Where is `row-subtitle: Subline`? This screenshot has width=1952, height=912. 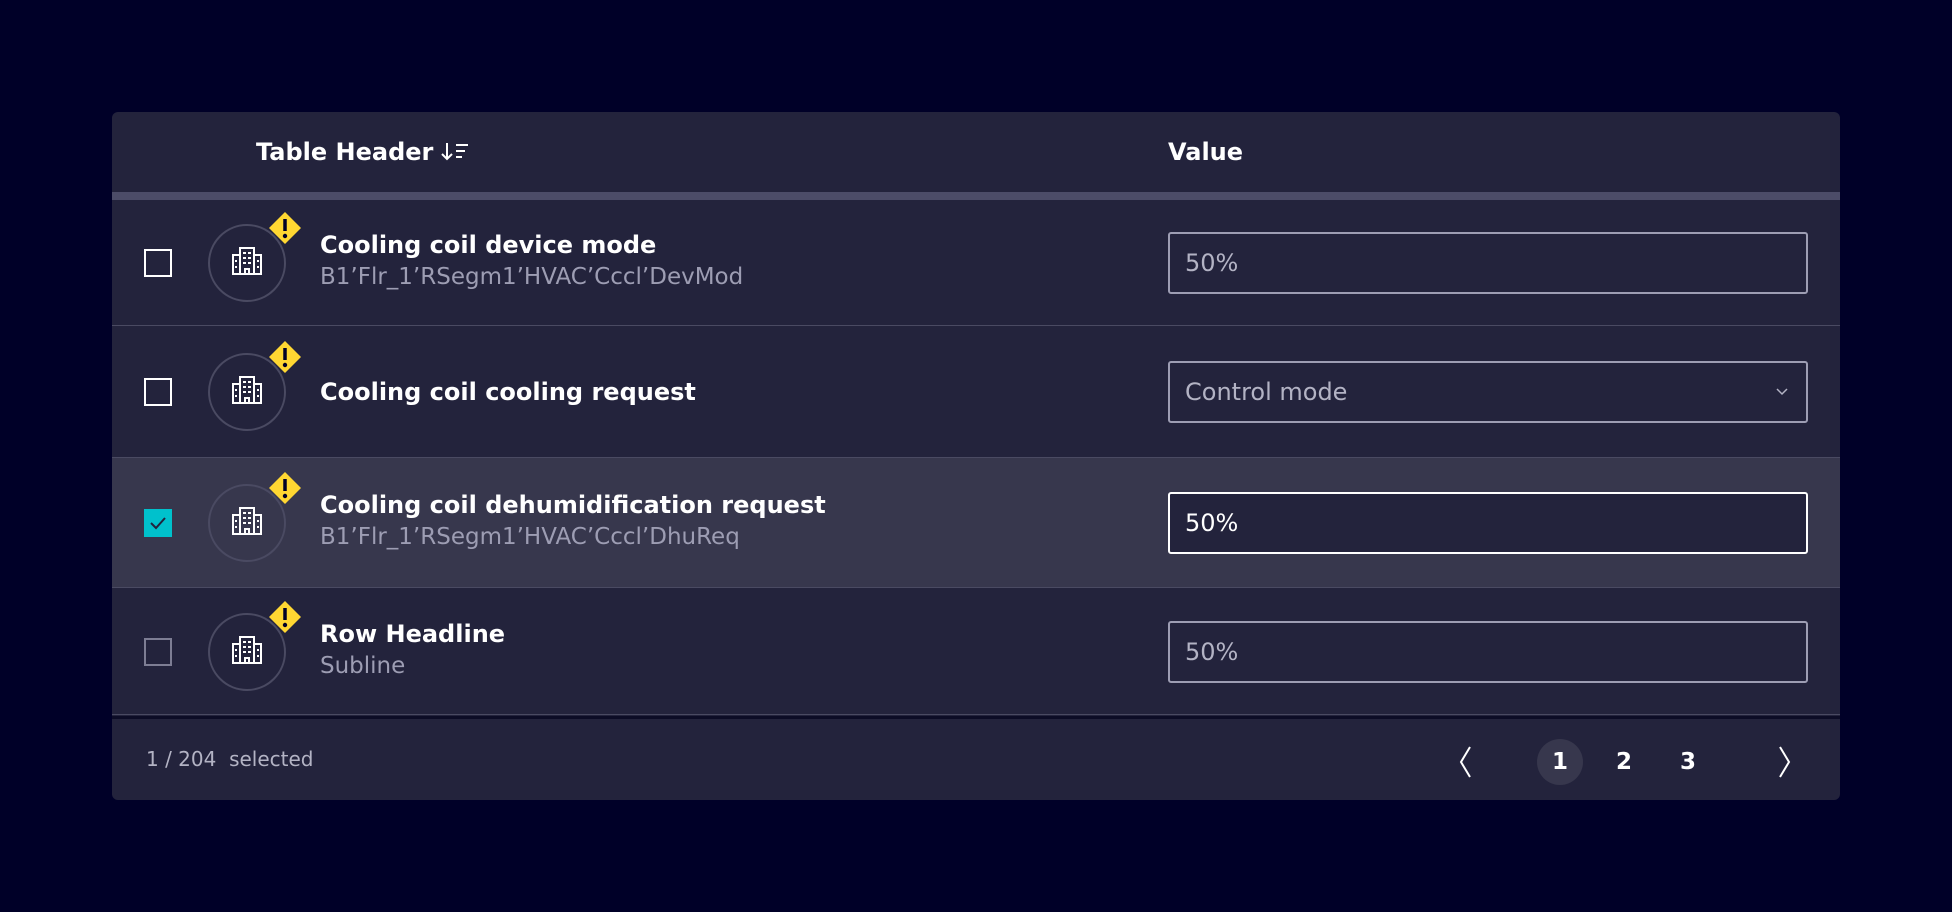 row-subtitle: Subline is located at coordinates (363, 665).